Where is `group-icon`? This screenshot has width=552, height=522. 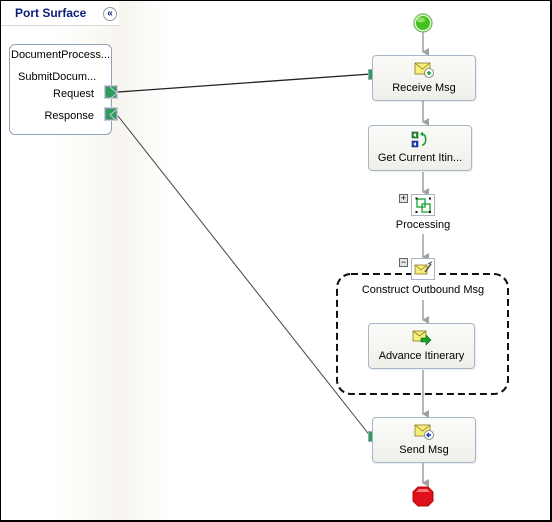
group-icon is located at coordinates (423, 205).